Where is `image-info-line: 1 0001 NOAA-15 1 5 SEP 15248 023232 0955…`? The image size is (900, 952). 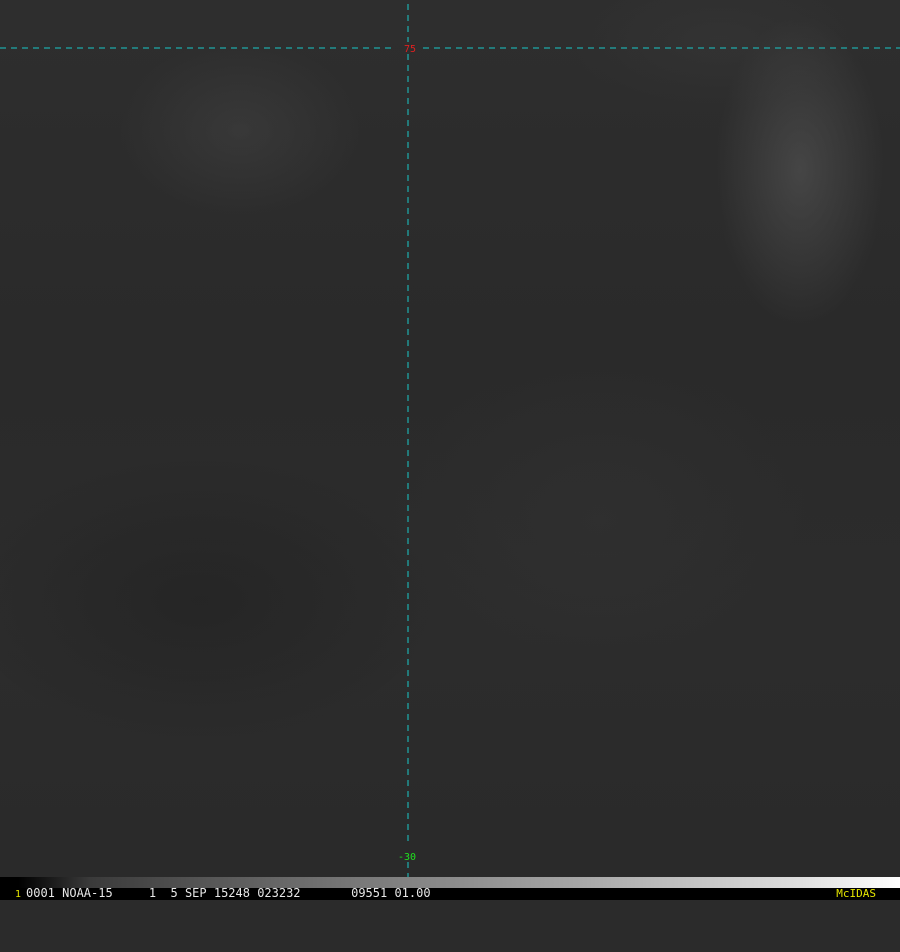 image-info-line: 1 0001 NOAA-15 1 5 SEP 15248 023232 0955… is located at coordinates (450, 893).